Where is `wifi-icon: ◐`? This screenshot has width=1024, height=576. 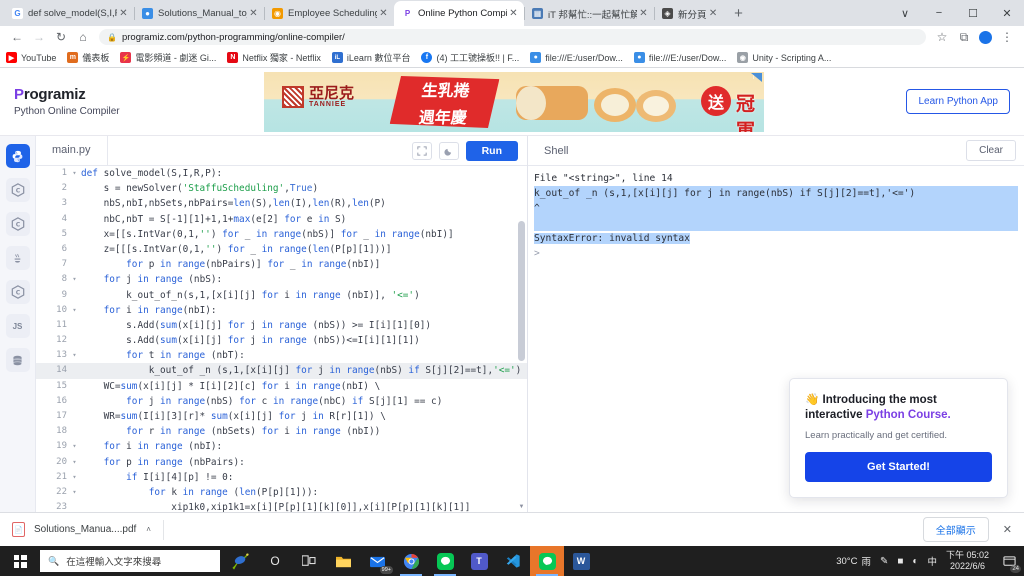 wifi-icon: ◐ is located at coordinates (915, 561).